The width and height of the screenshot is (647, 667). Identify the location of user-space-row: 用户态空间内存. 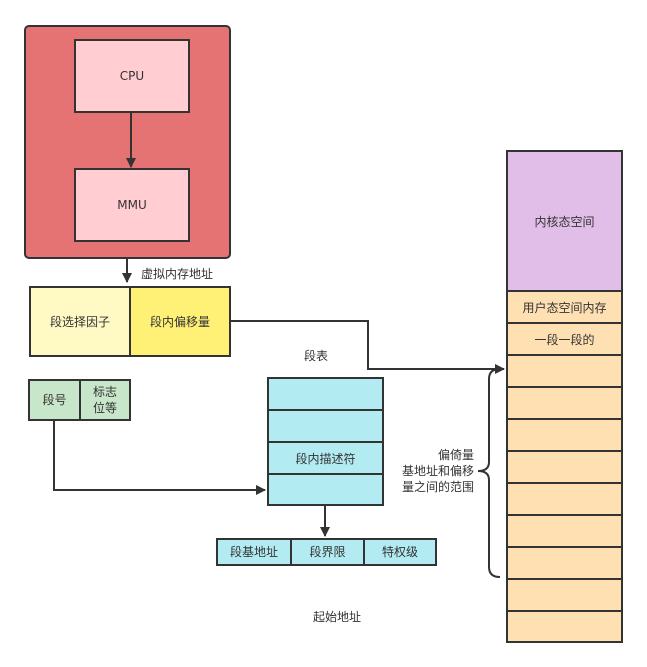
(564, 306).